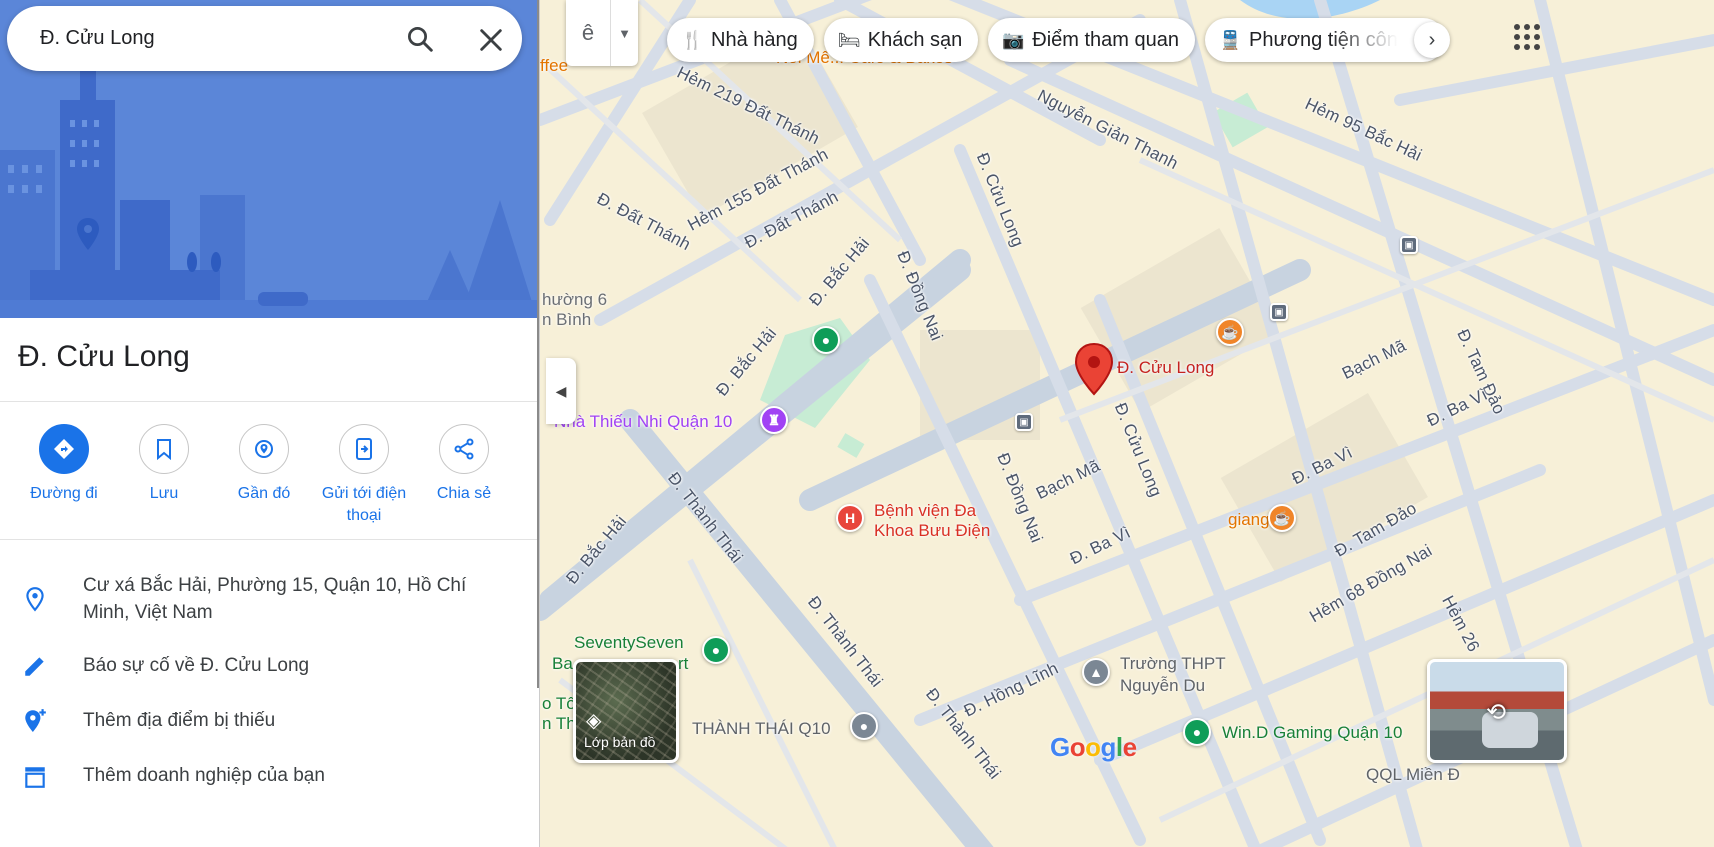 This screenshot has width=1714, height=847. I want to click on poi-label: giang, so click(1249, 520).